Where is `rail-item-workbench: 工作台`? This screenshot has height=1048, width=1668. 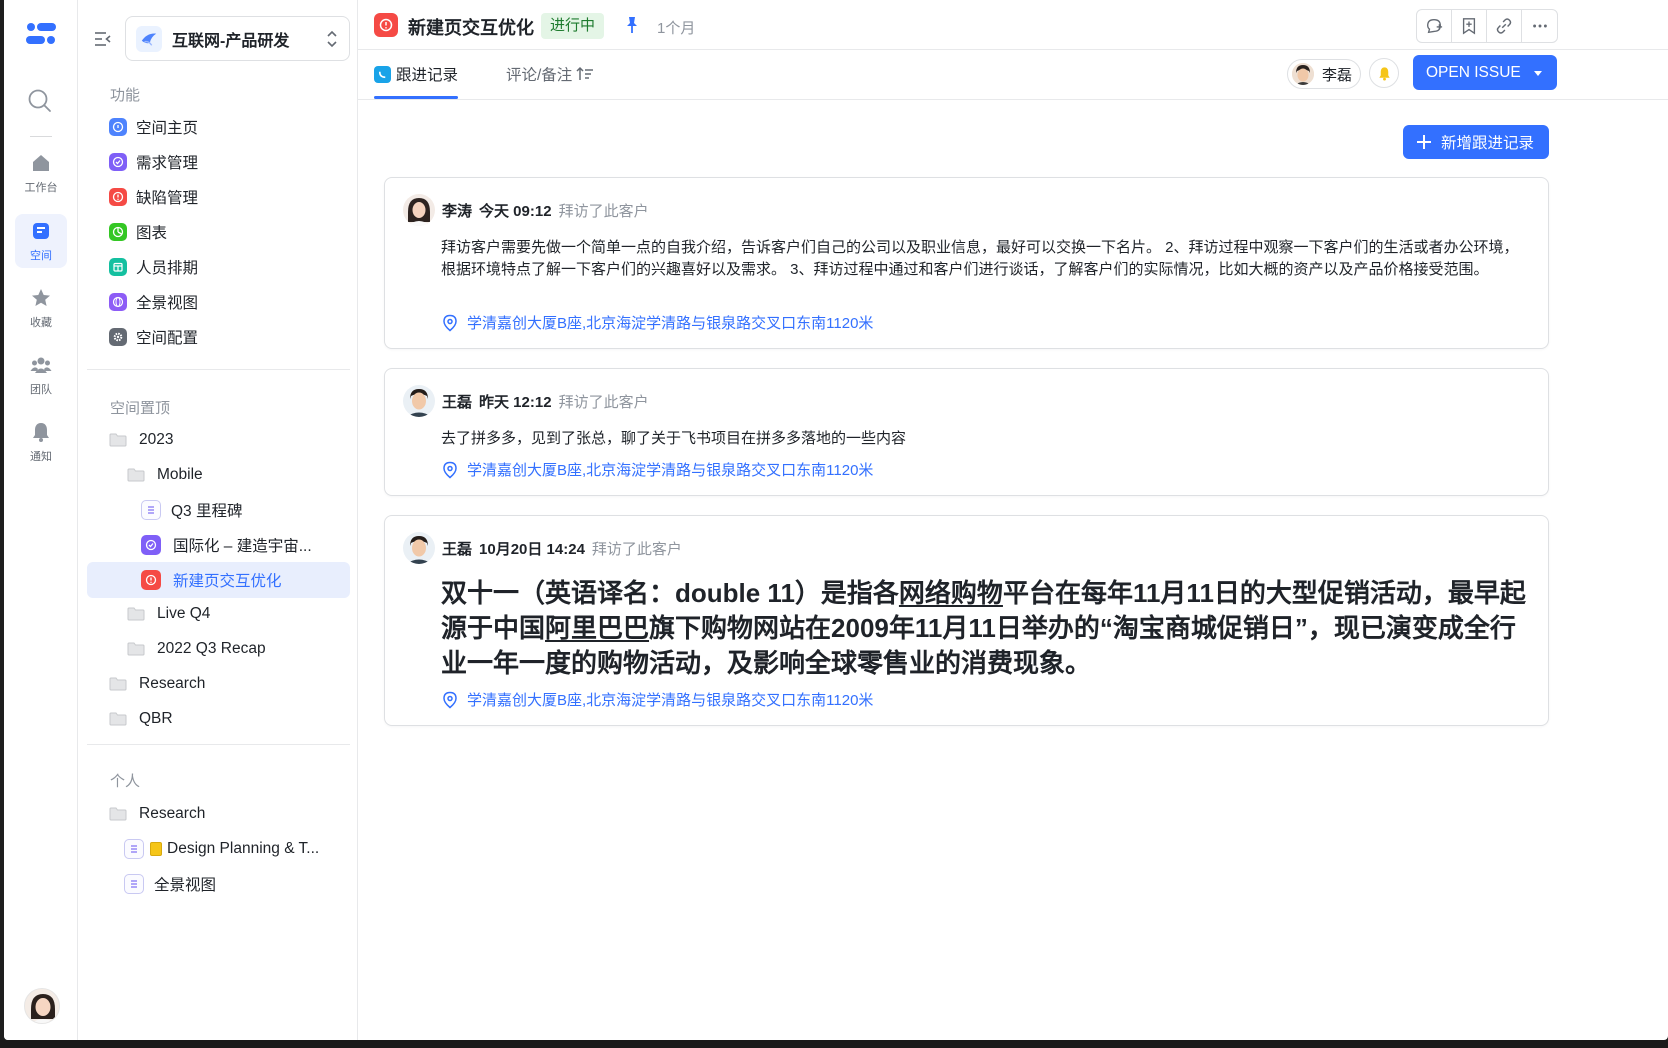
rail-item-workbench: 工作台 is located at coordinates (41, 173).